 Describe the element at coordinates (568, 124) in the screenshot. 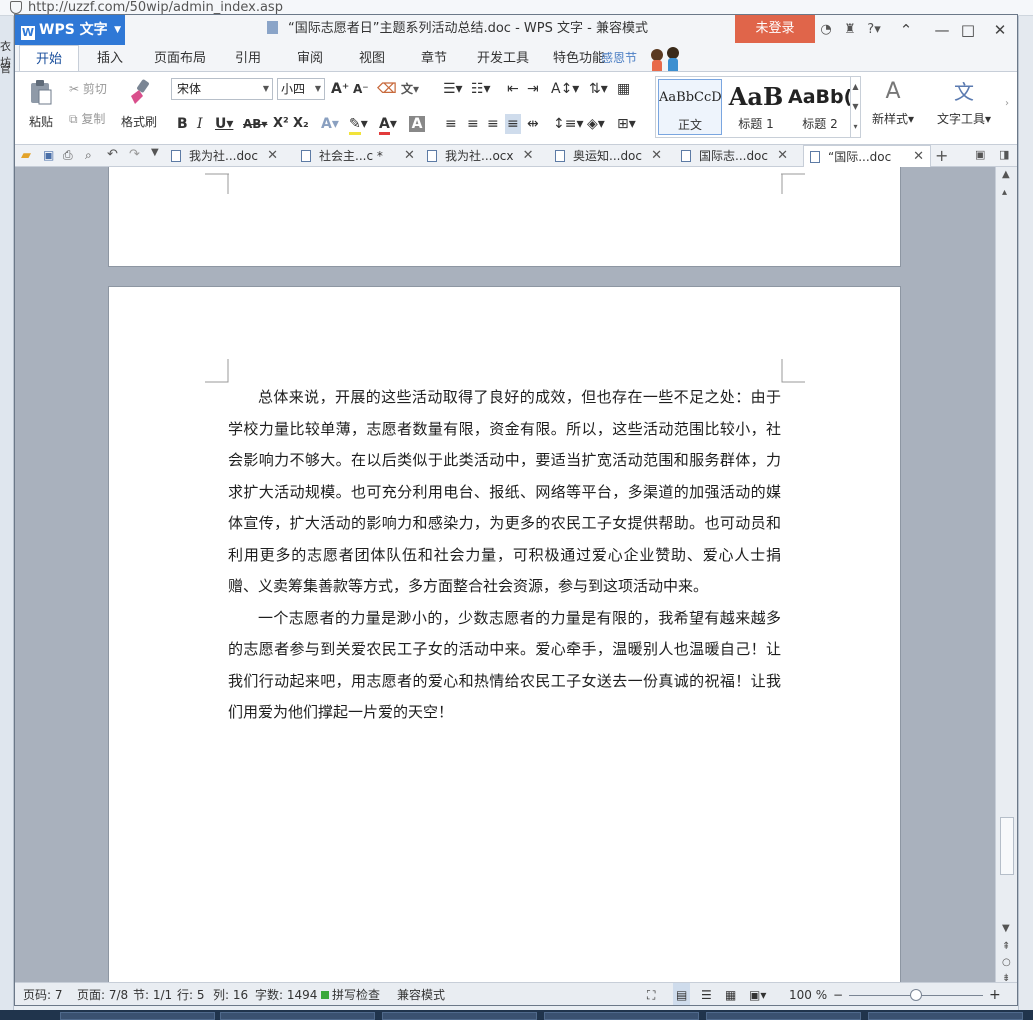

I see `line-spacing-icon: ↕≡▾` at that location.